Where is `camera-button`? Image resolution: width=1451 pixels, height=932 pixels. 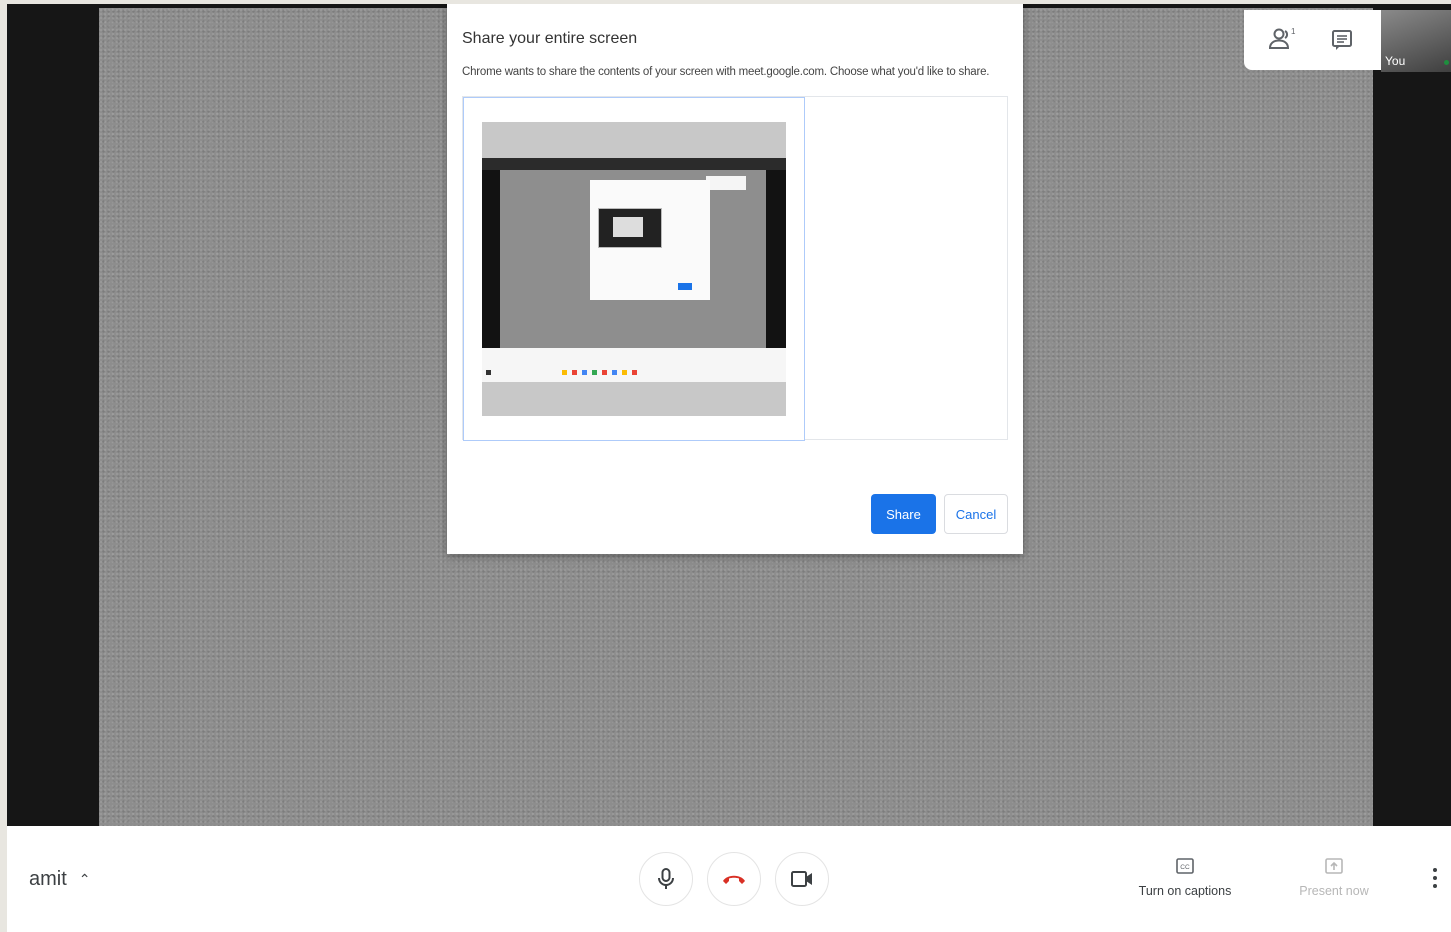
camera-button is located at coordinates (802, 879).